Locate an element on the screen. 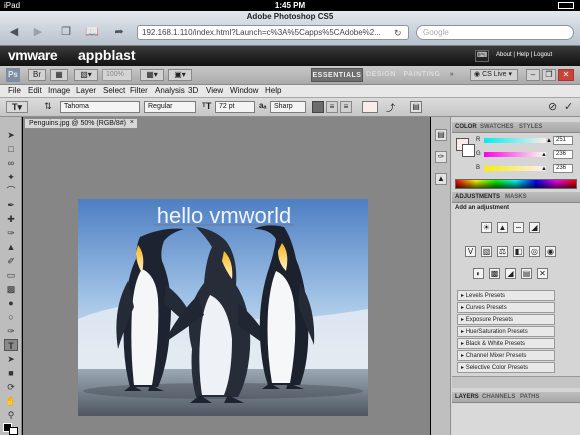  quick-select-tool-icon: ✦ is located at coordinates (11, 177).